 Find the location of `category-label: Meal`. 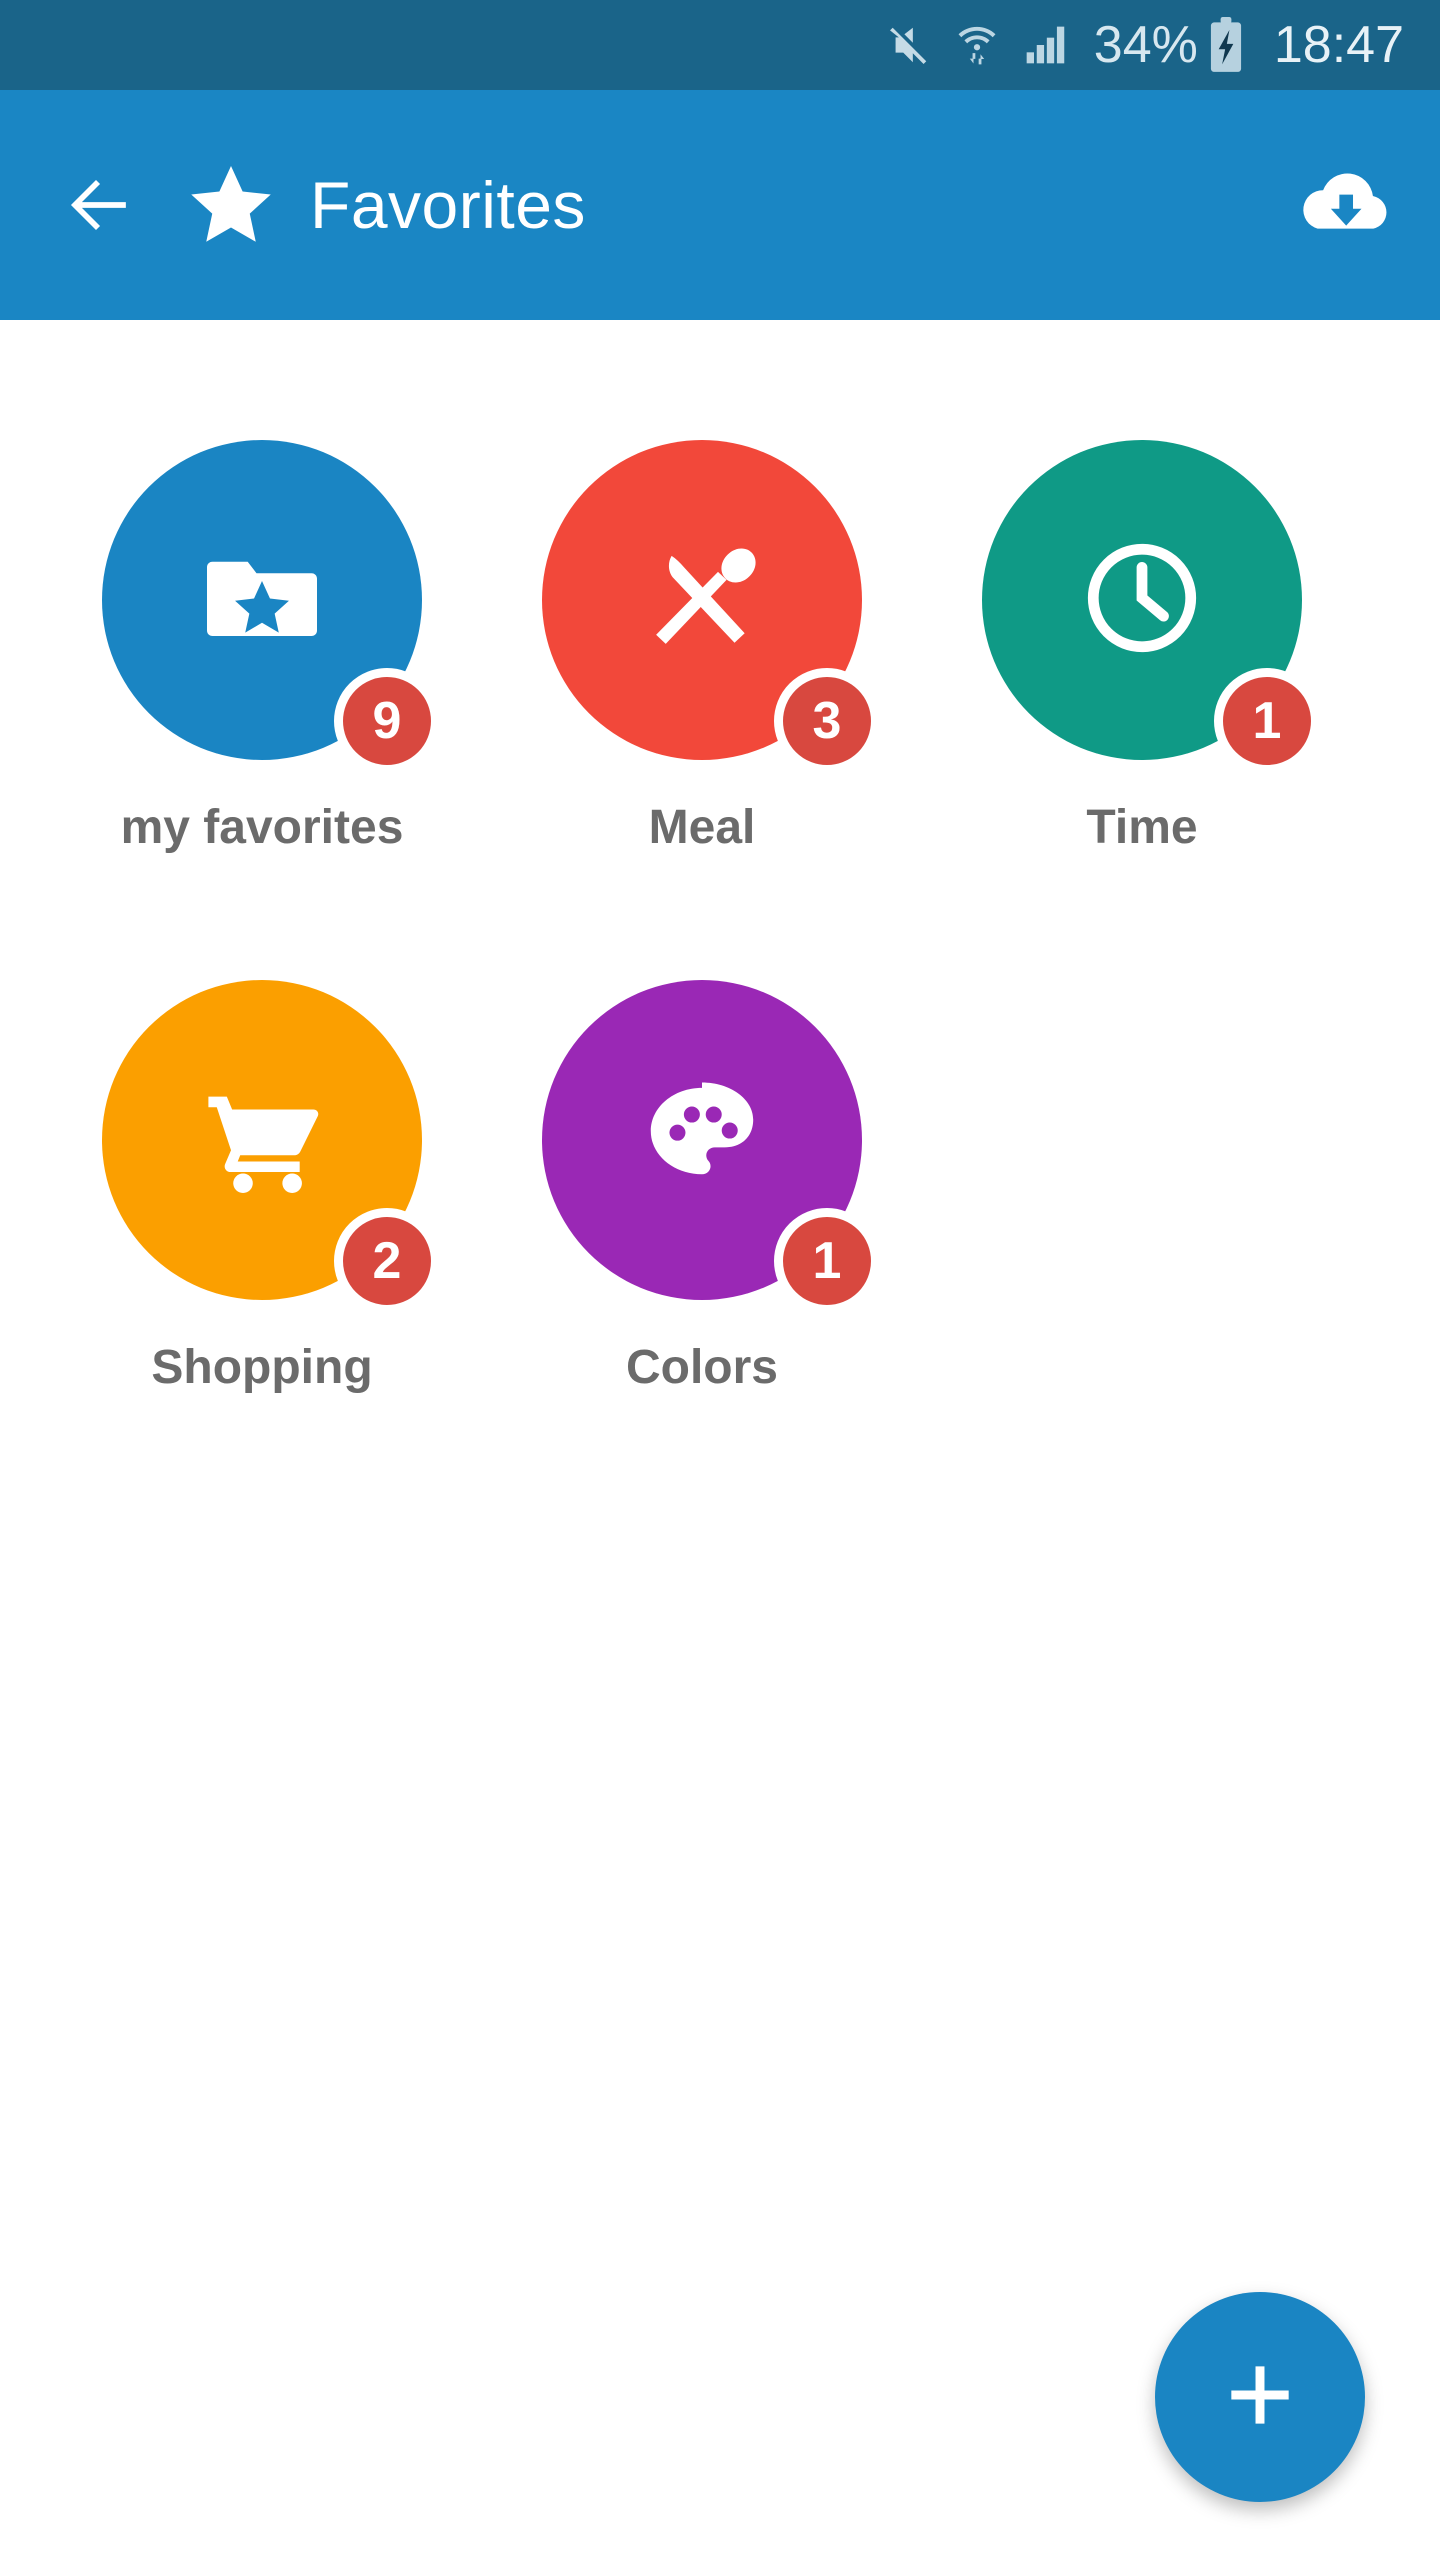

category-label: Meal is located at coordinates (702, 827).